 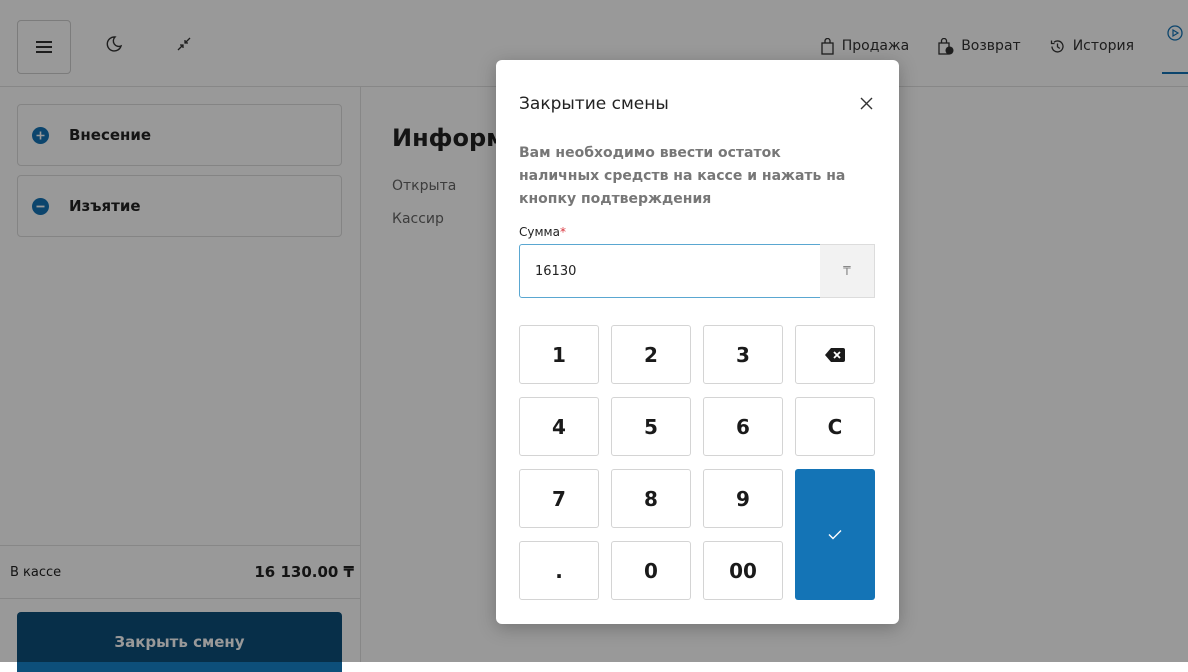 What do you see at coordinates (594, 104) in the screenshot?
I see `dialog-title: Закрытие смены` at bounding box center [594, 104].